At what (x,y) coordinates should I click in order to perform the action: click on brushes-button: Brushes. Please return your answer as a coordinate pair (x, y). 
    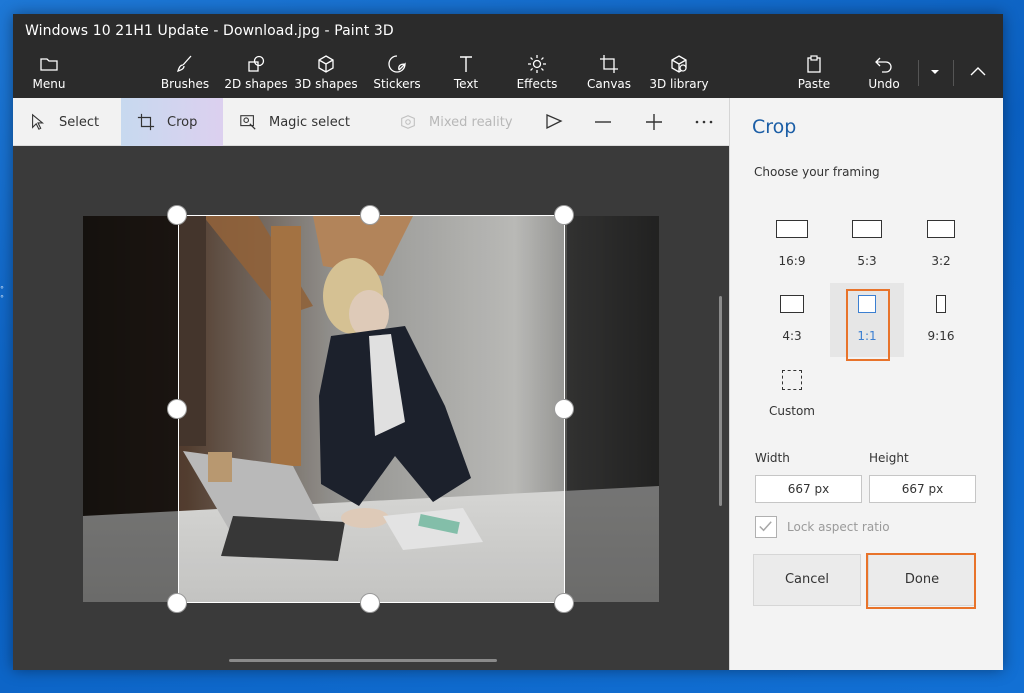
    Looking at the image, I should click on (185, 73).